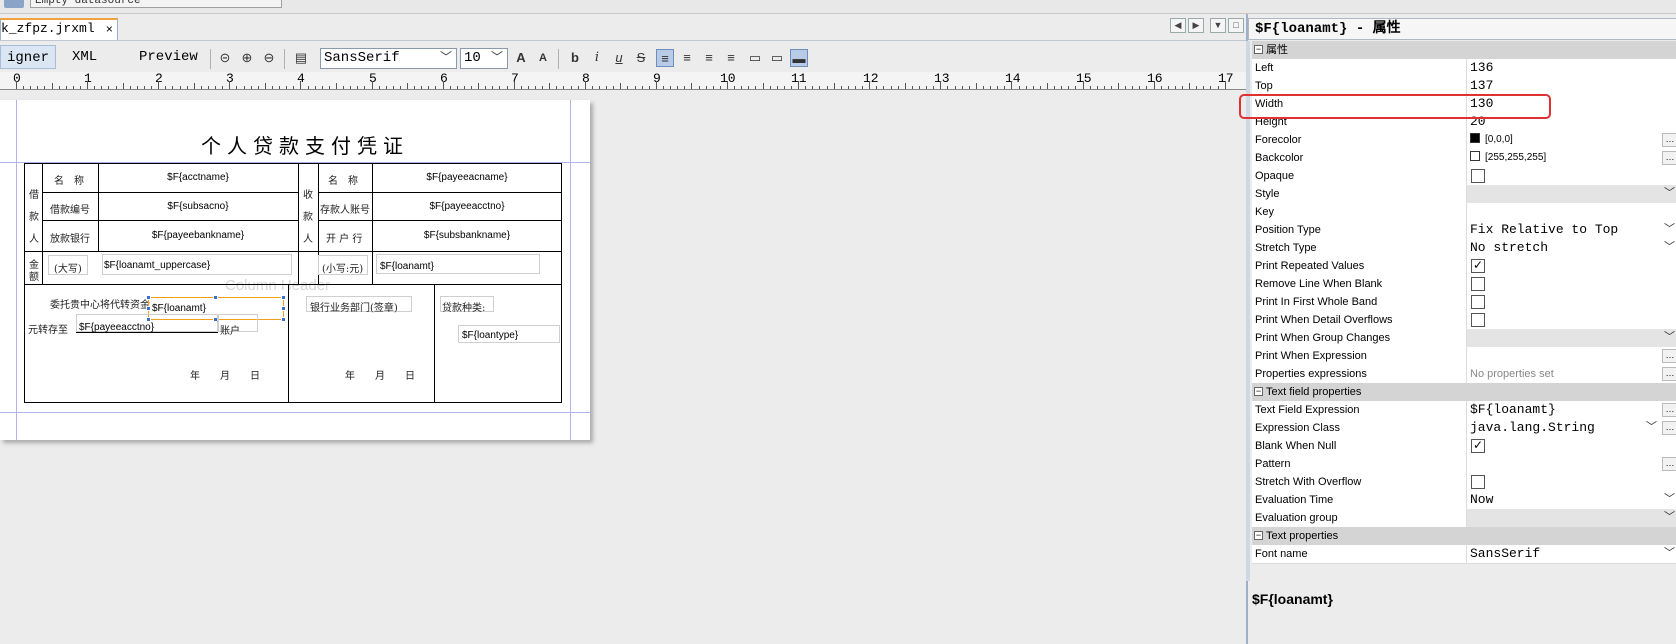 The height and width of the screenshot is (644, 1676). I want to click on prop-value: Fix Relative to Top, so click(1544, 229).